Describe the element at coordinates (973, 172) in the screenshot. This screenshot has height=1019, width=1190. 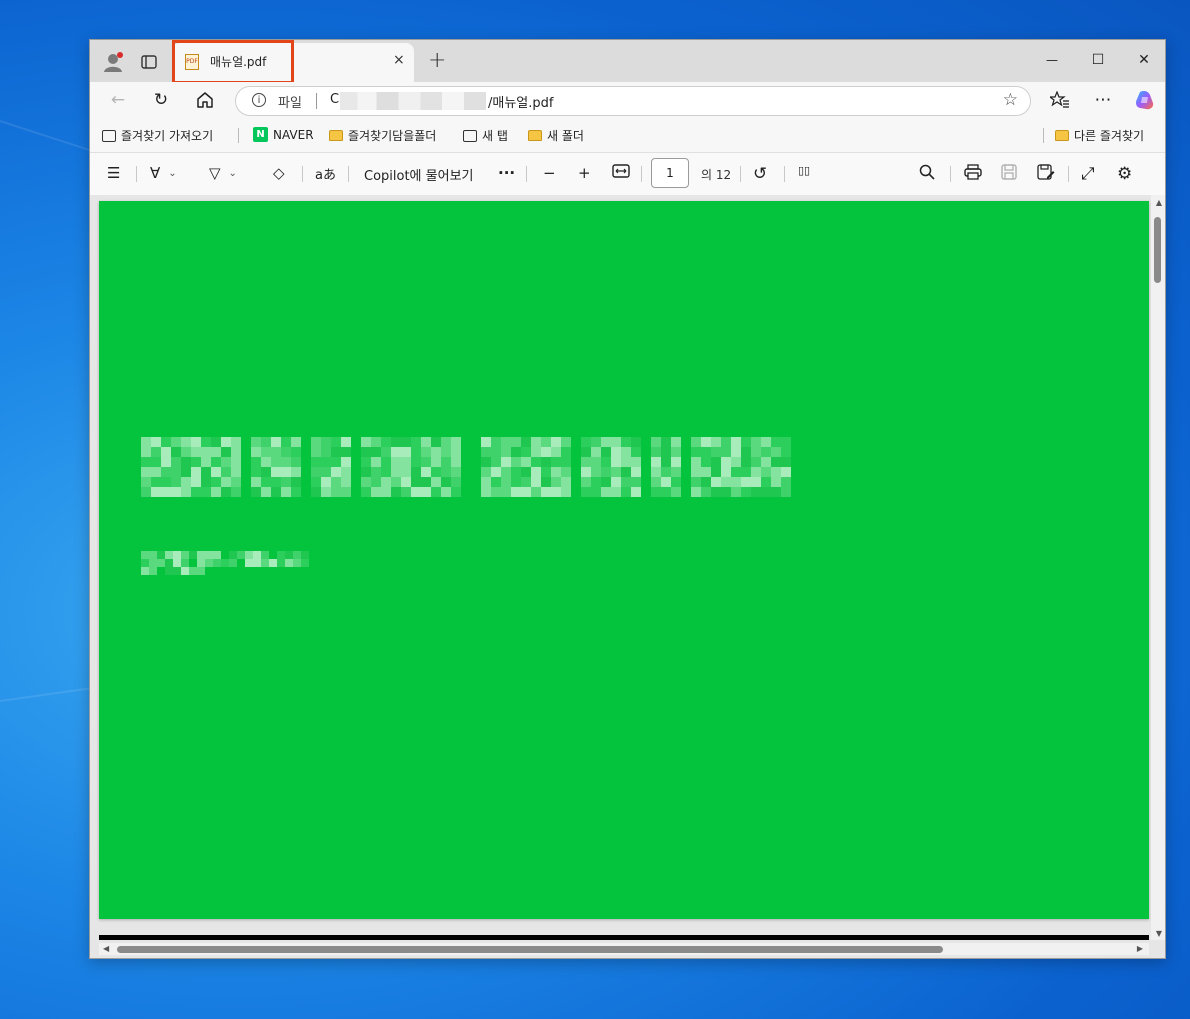
I see `print-button` at that location.